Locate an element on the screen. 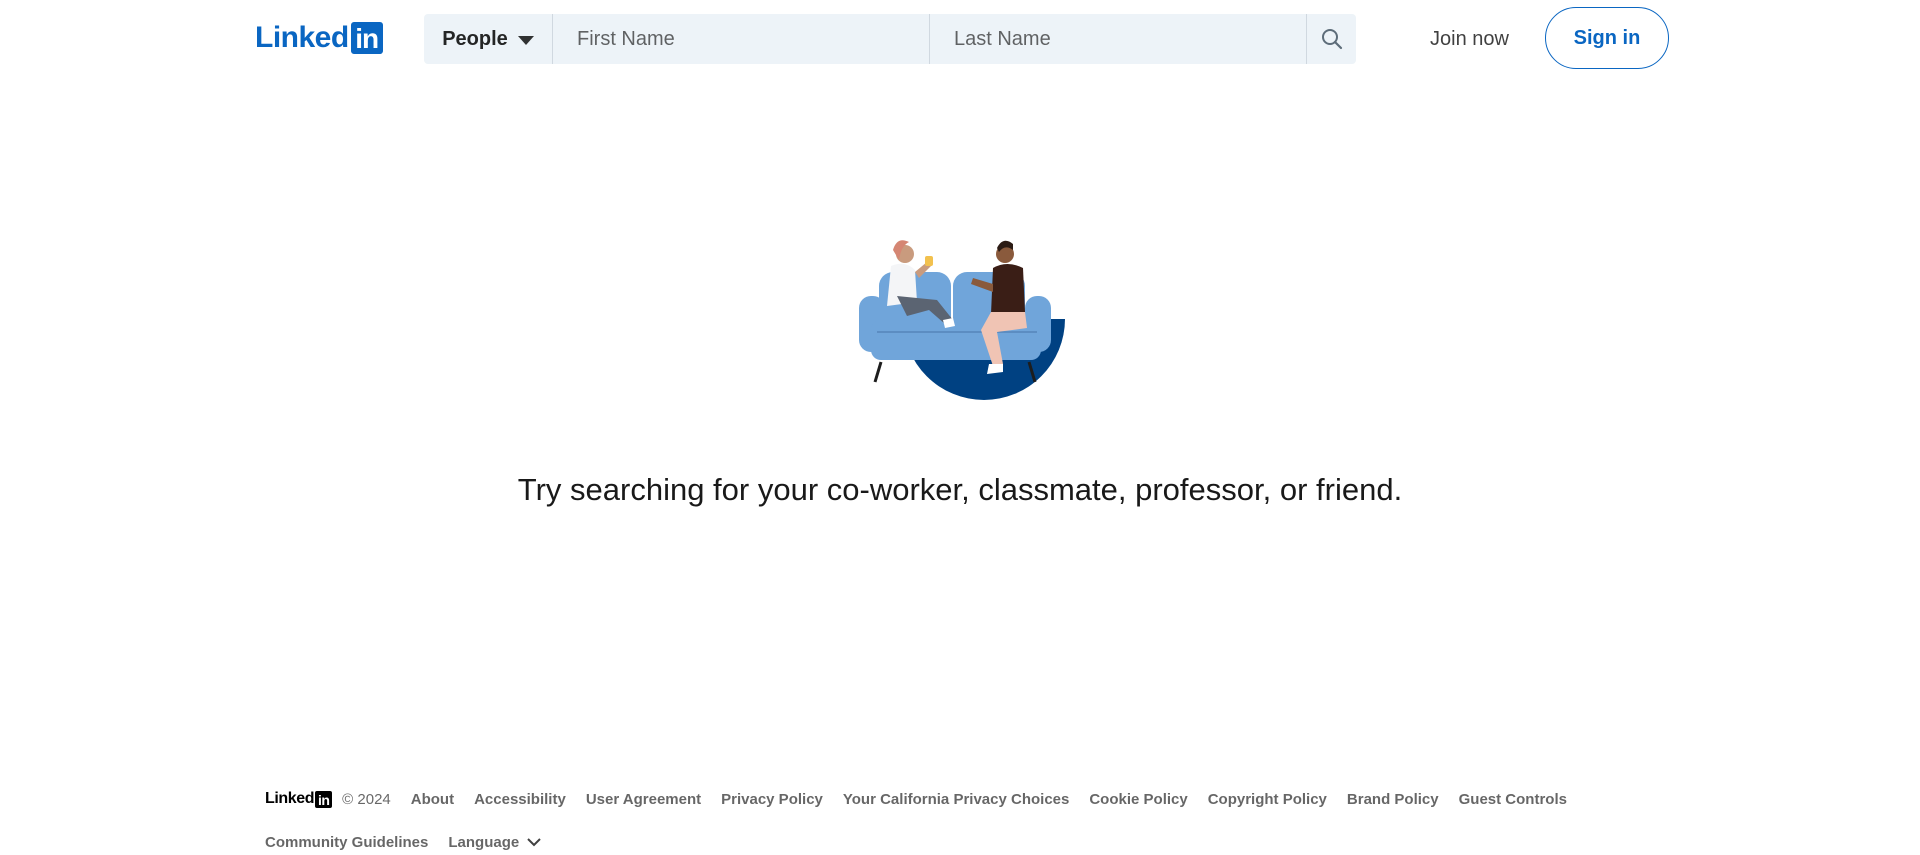 Image resolution: width=1920 pixels, height=855 pixels. search-icon is located at coordinates (1331, 39).